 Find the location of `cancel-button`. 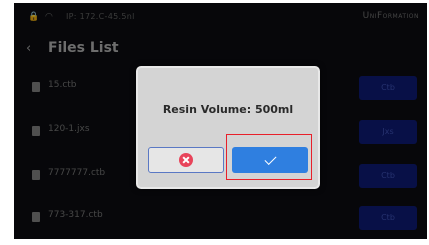

cancel-button is located at coordinates (186, 160).